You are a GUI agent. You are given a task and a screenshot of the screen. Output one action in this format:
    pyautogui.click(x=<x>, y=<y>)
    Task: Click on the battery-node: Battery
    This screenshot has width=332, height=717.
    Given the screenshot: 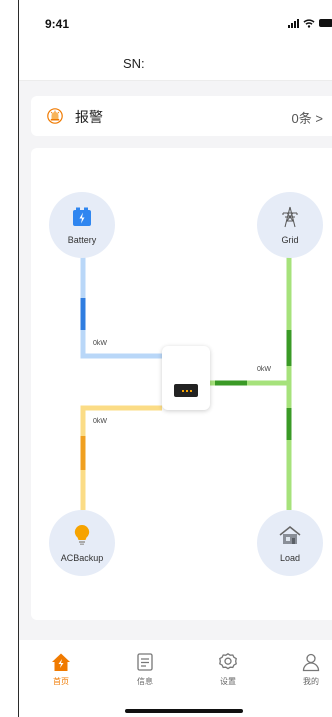 What is the action you would take?
    pyautogui.click(x=82, y=225)
    